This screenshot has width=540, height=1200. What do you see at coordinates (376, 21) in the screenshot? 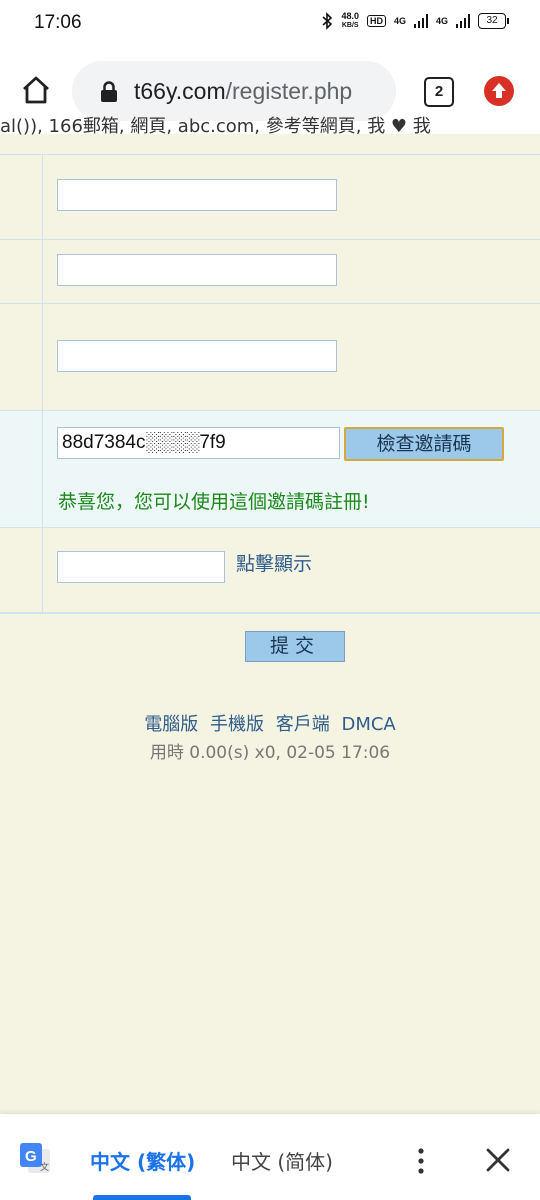
I see `hd-badge: HD` at bounding box center [376, 21].